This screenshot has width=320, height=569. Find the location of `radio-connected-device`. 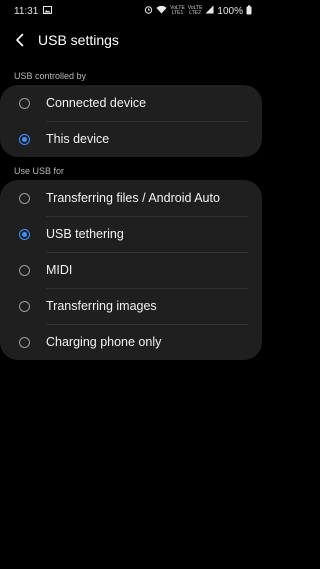

radio-connected-device is located at coordinates (24, 103).